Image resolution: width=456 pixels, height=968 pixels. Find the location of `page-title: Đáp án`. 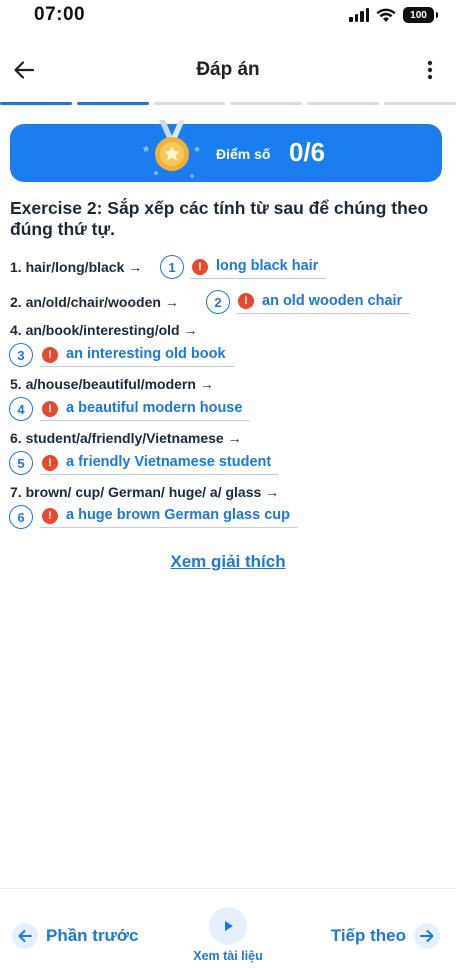

page-title: Đáp án is located at coordinates (228, 69).